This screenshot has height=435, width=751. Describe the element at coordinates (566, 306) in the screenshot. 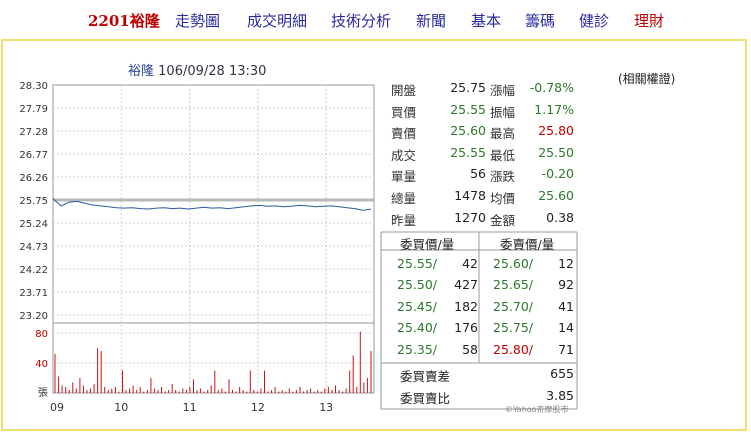

I see `book-ask-qty: 41` at that location.